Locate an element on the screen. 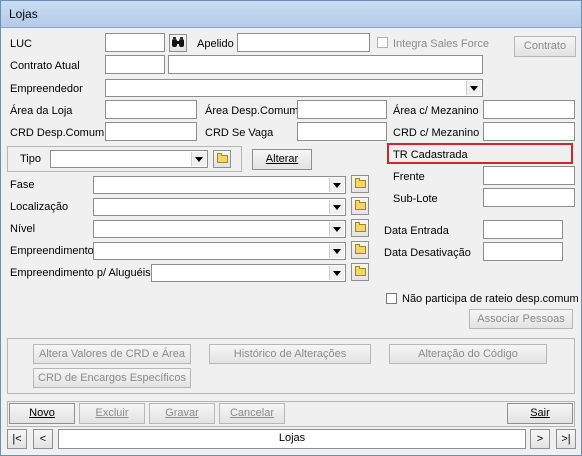 This screenshot has width=582, height=456. crd-encargos-button: CRD de Encargos Específicos is located at coordinates (112, 378).